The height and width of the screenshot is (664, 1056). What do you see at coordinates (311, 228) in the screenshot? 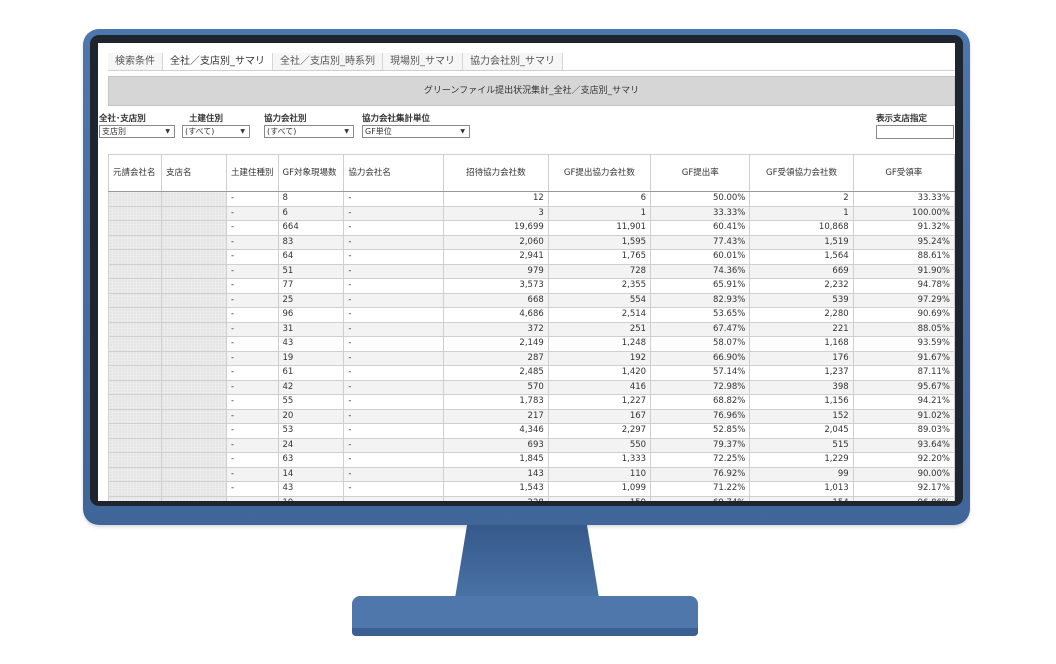
I see `gf-sites-cell: 664` at bounding box center [311, 228].